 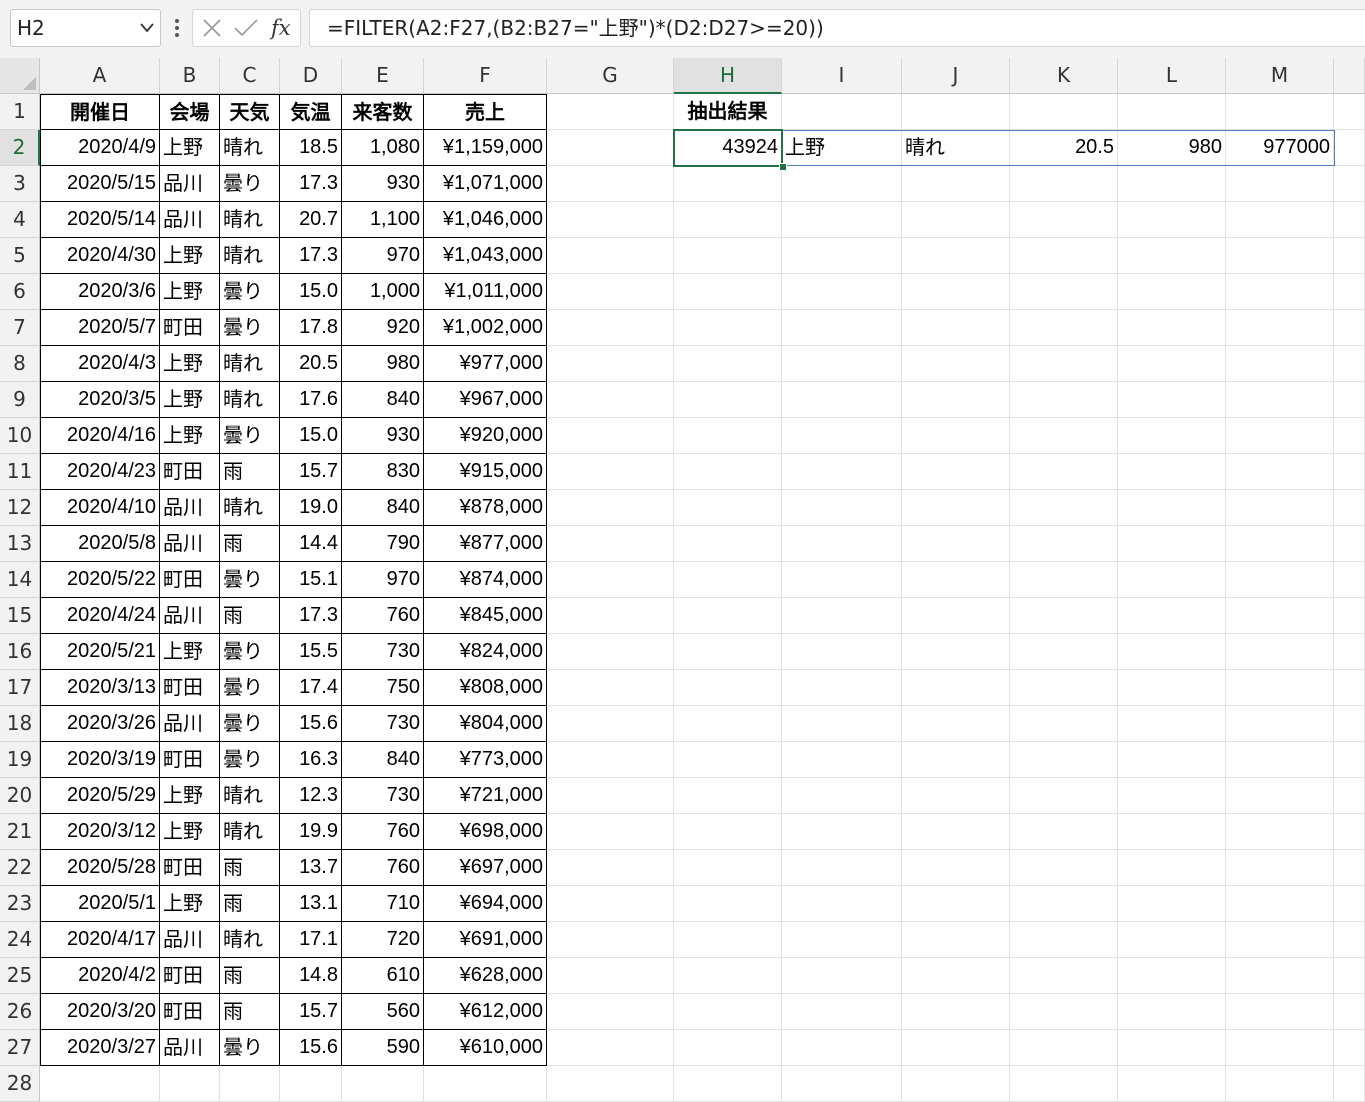 What do you see at coordinates (311, 148) in the screenshot?
I see `table-cell: 18.5` at bounding box center [311, 148].